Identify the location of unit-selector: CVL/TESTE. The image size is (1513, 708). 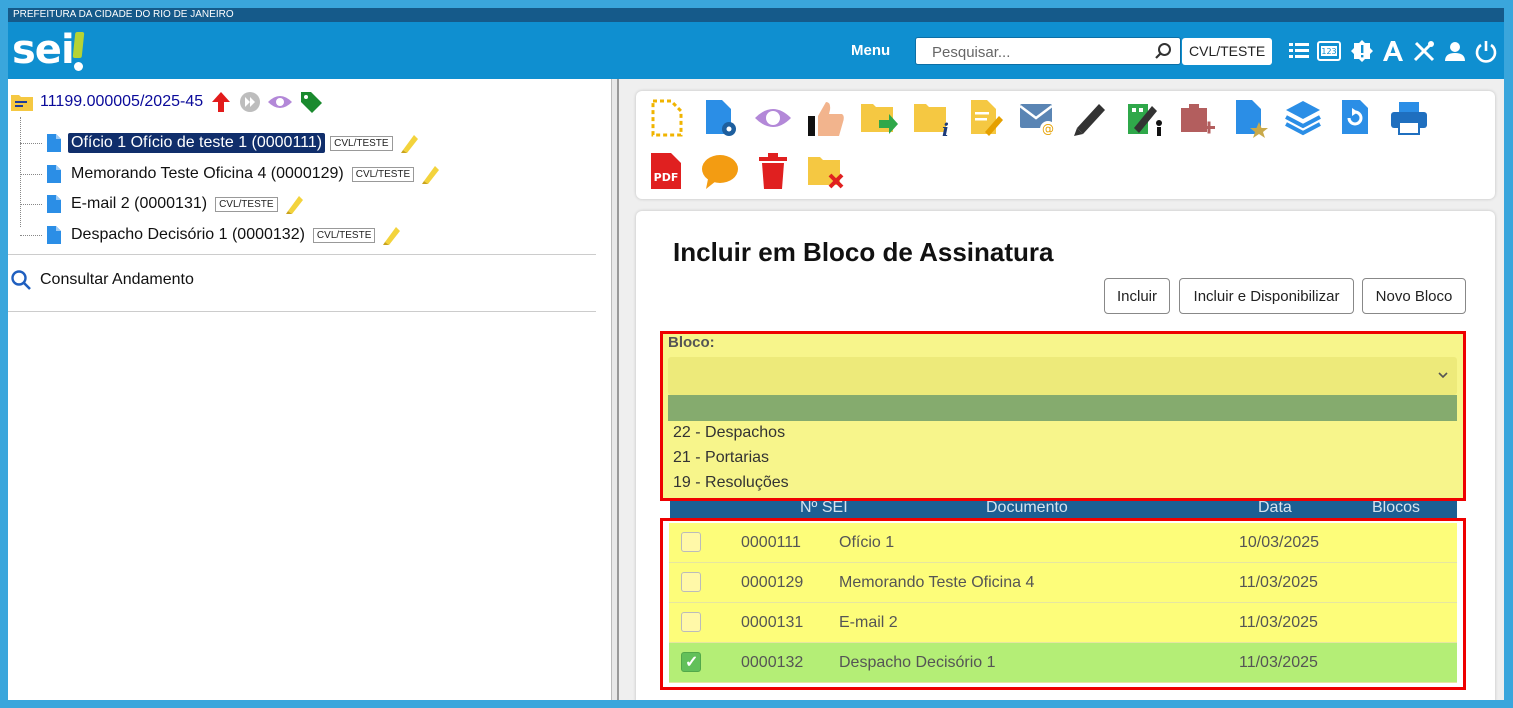
(1227, 51).